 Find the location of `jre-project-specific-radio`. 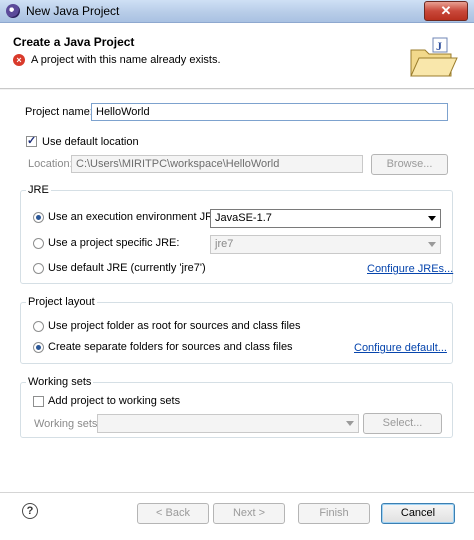

jre-project-specific-radio is located at coordinates (38, 243).